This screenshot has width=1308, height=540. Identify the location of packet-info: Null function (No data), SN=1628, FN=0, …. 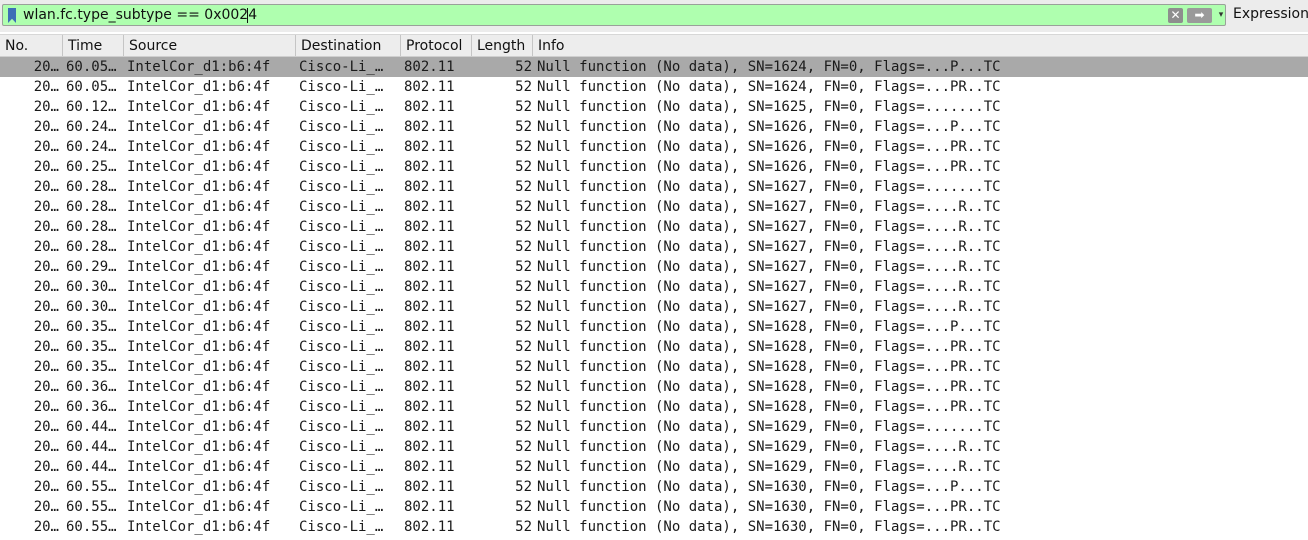
(769, 347).